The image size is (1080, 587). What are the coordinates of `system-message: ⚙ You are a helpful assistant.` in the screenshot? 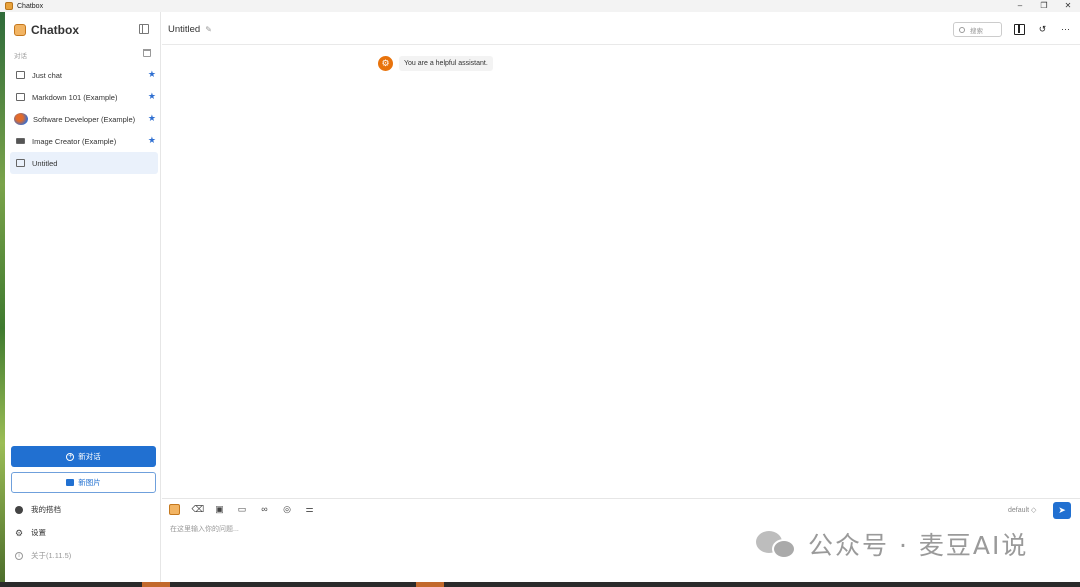 It's located at (435, 63).